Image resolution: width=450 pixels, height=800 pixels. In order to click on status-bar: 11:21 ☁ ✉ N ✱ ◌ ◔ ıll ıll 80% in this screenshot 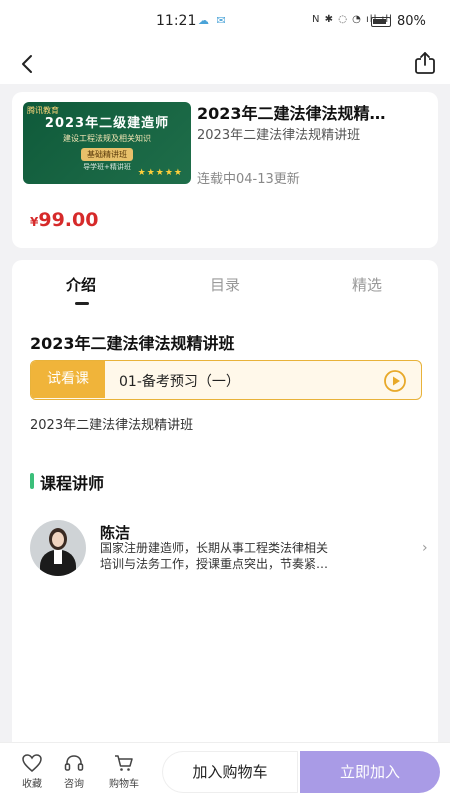, I will do `click(225, 22)`.